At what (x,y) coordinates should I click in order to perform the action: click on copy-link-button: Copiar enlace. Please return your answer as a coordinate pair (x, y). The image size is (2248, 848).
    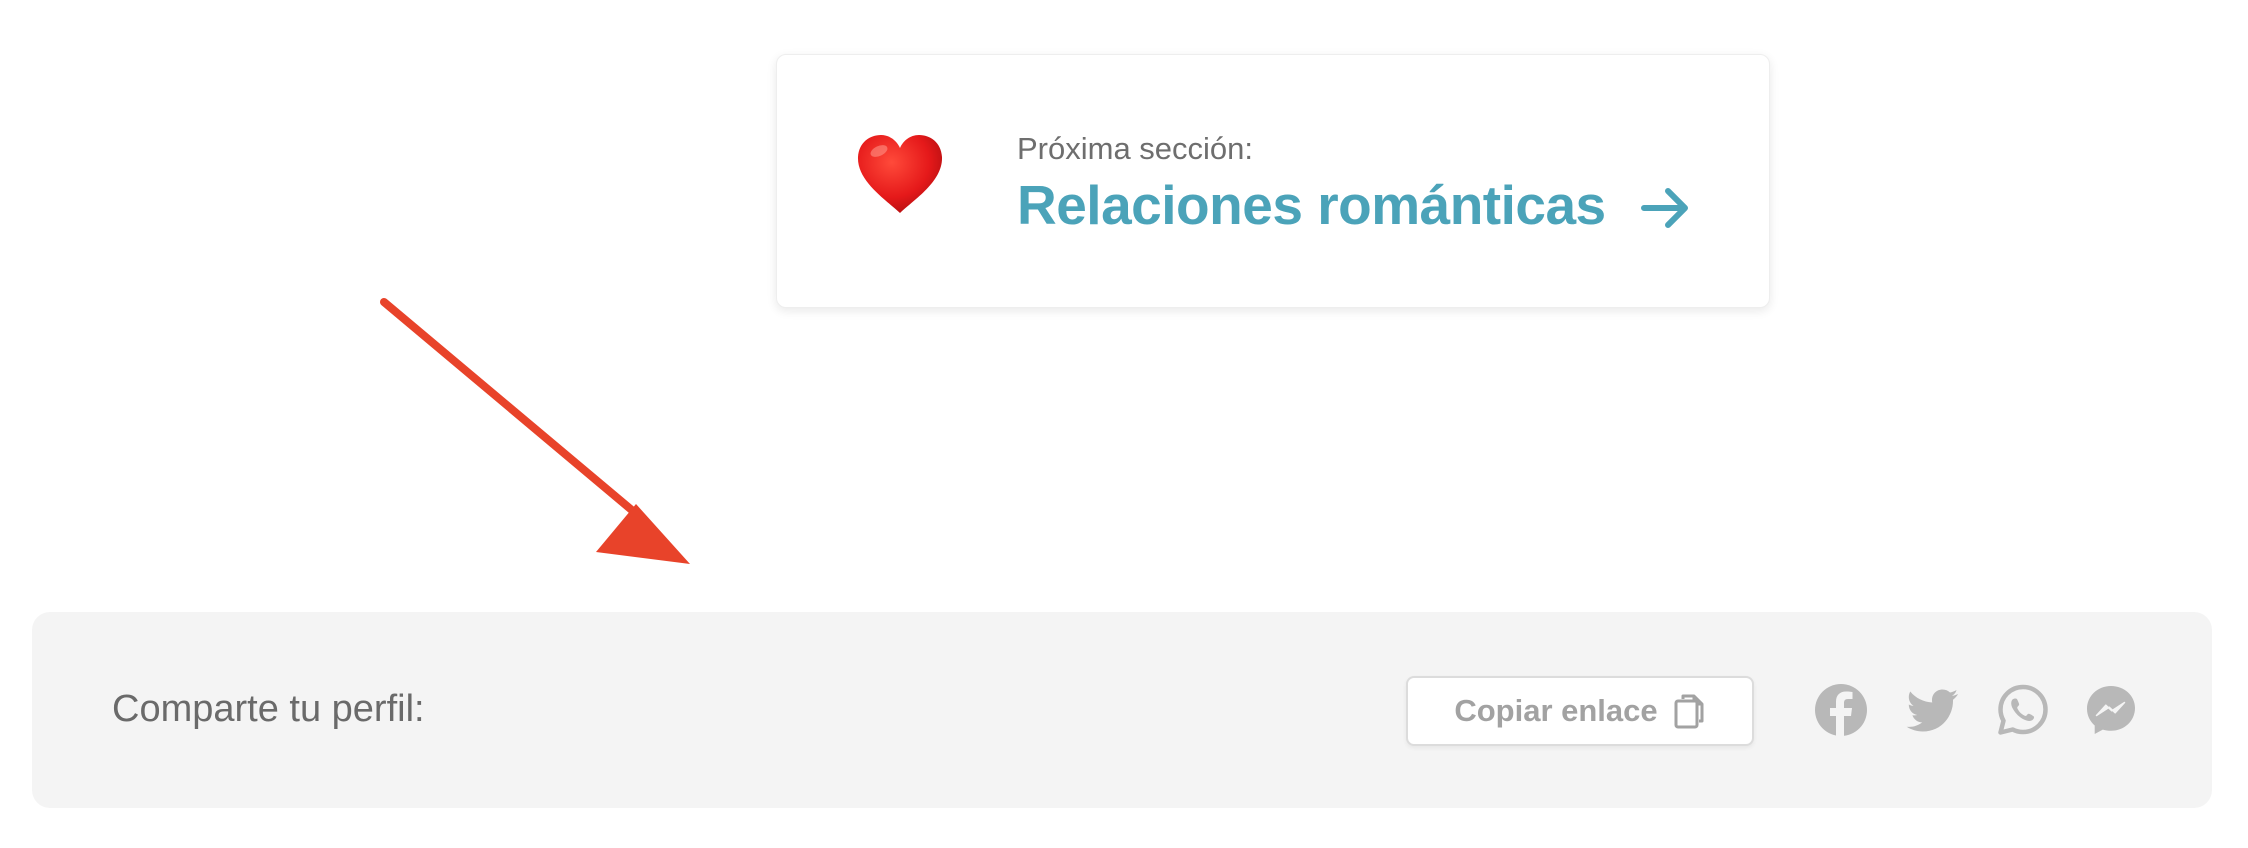
    Looking at the image, I should click on (1580, 711).